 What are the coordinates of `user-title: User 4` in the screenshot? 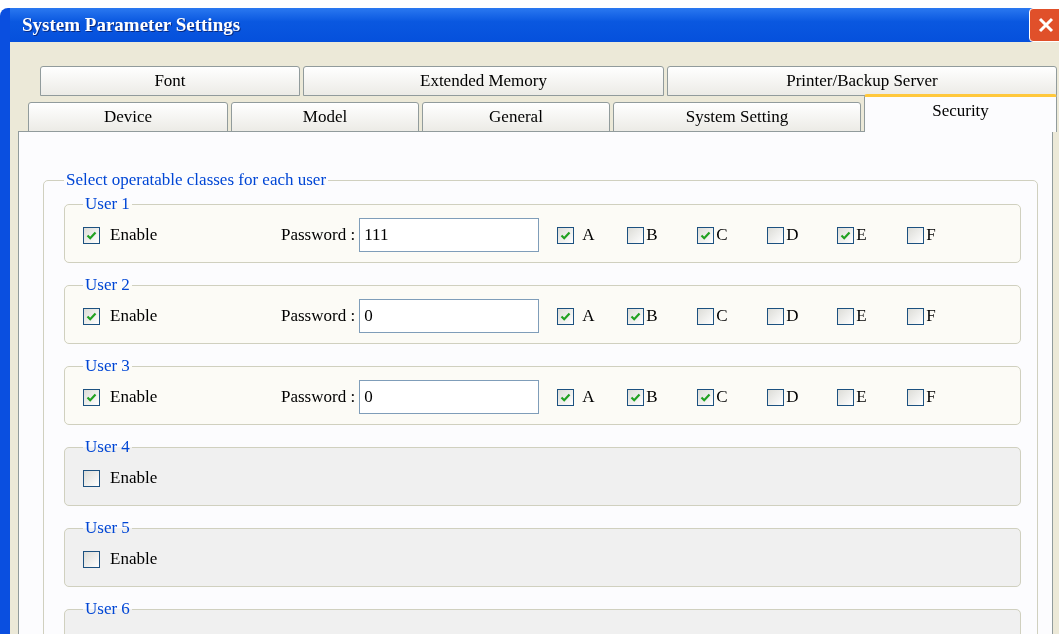 It's located at (107, 447).